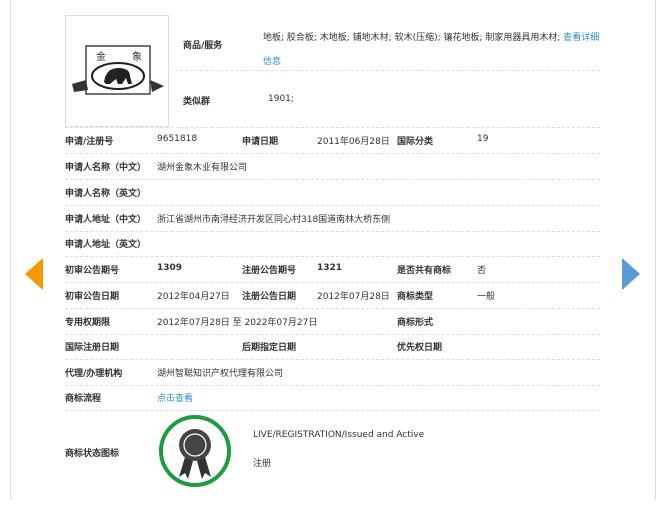 This screenshot has height=509, width=664. What do you see at coordinates (631, 274) in the screenshot?
I see `next-arrow-icon` at bounding box center [631, 274].